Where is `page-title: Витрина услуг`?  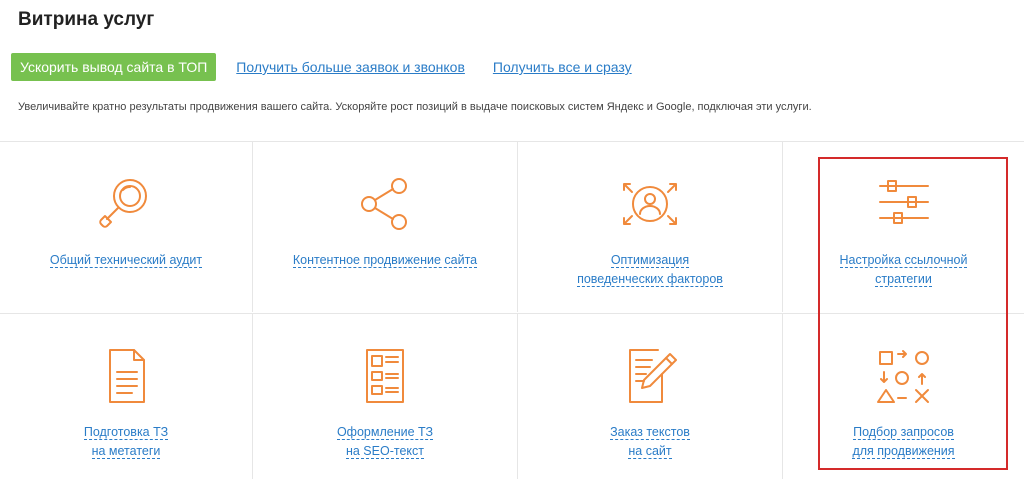
page-title: Витрина услуг is located at coordinates (86, 19).